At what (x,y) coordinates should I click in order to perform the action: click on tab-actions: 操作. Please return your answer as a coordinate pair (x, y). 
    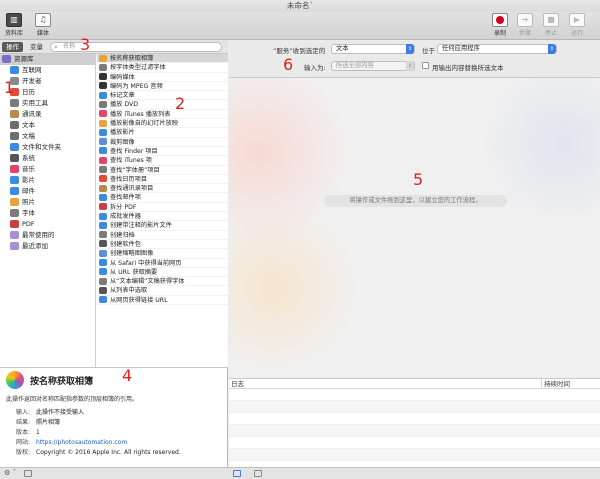
    Looking at the image, I should click on (12, 47).